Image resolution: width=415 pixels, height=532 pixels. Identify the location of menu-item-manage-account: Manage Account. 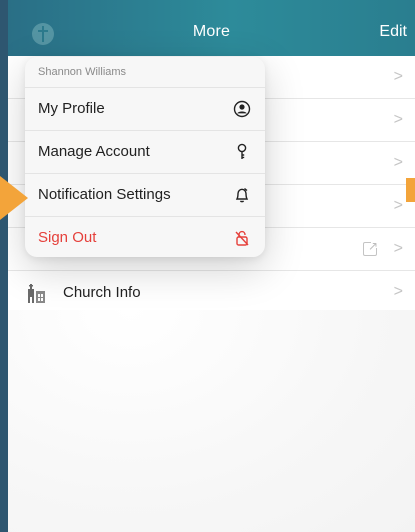
(145, 152).